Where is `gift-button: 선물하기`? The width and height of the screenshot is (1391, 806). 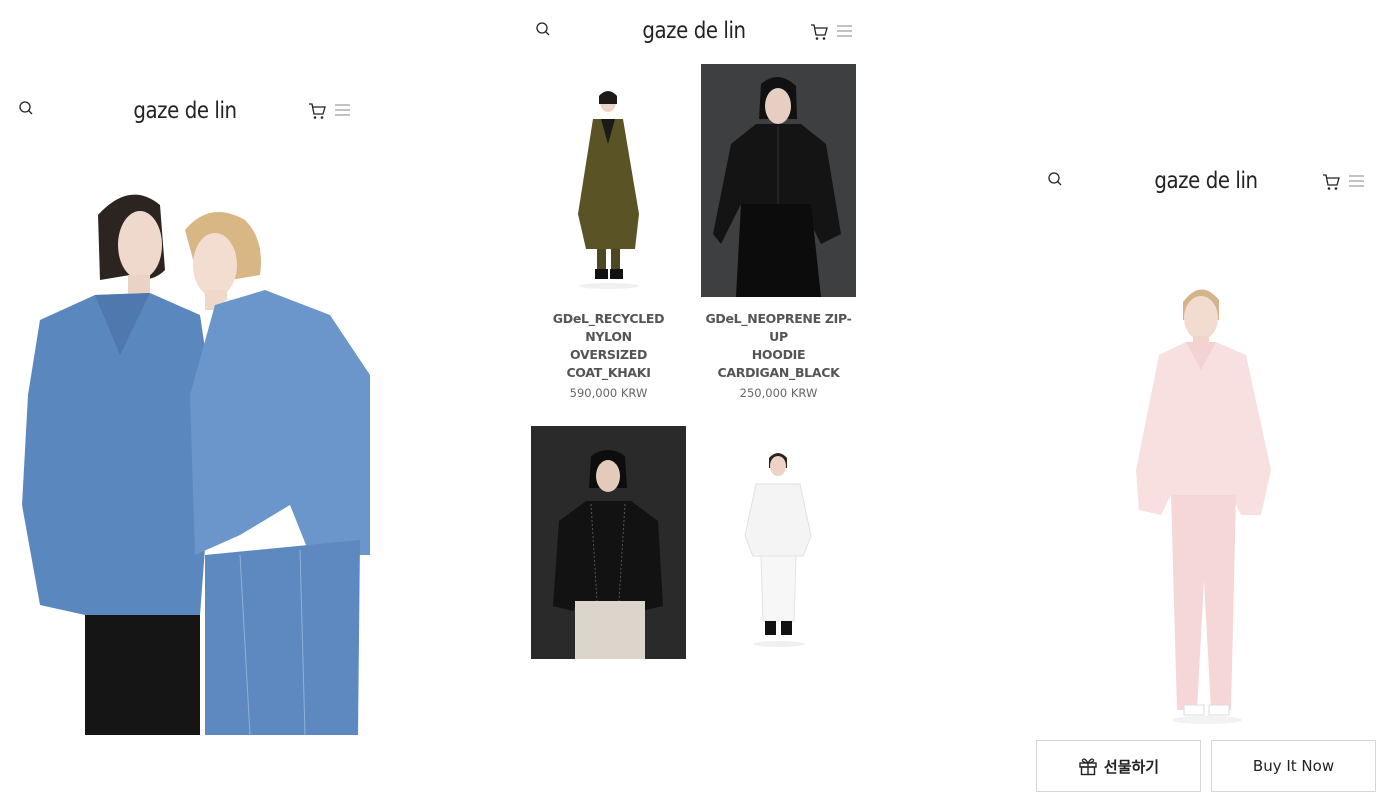
gift-button: 선물하기 is located at coordinates (1118, 766).